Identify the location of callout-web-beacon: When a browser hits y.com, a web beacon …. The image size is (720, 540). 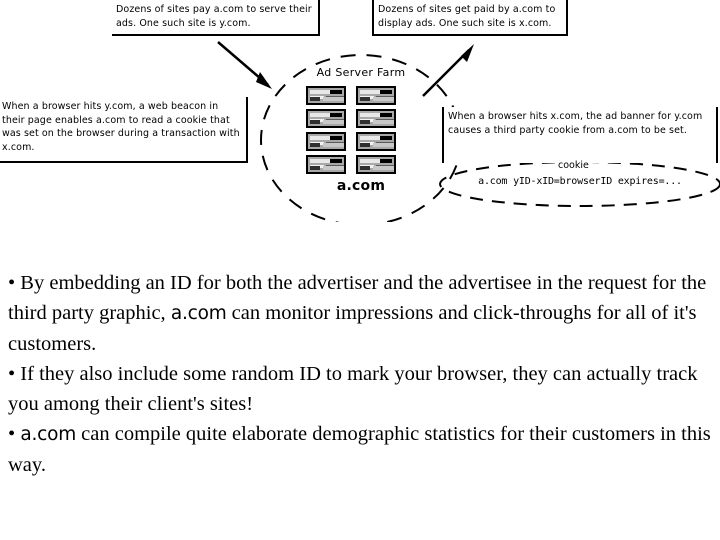
(124, 130).